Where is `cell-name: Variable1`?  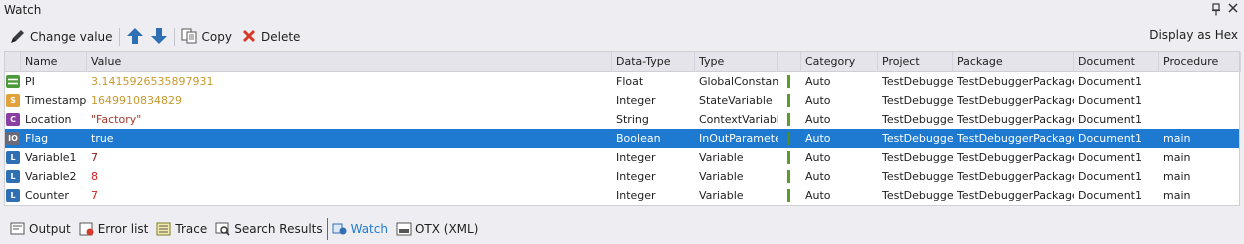 cell-name: Variable1 is located at coordinates (51, 157).